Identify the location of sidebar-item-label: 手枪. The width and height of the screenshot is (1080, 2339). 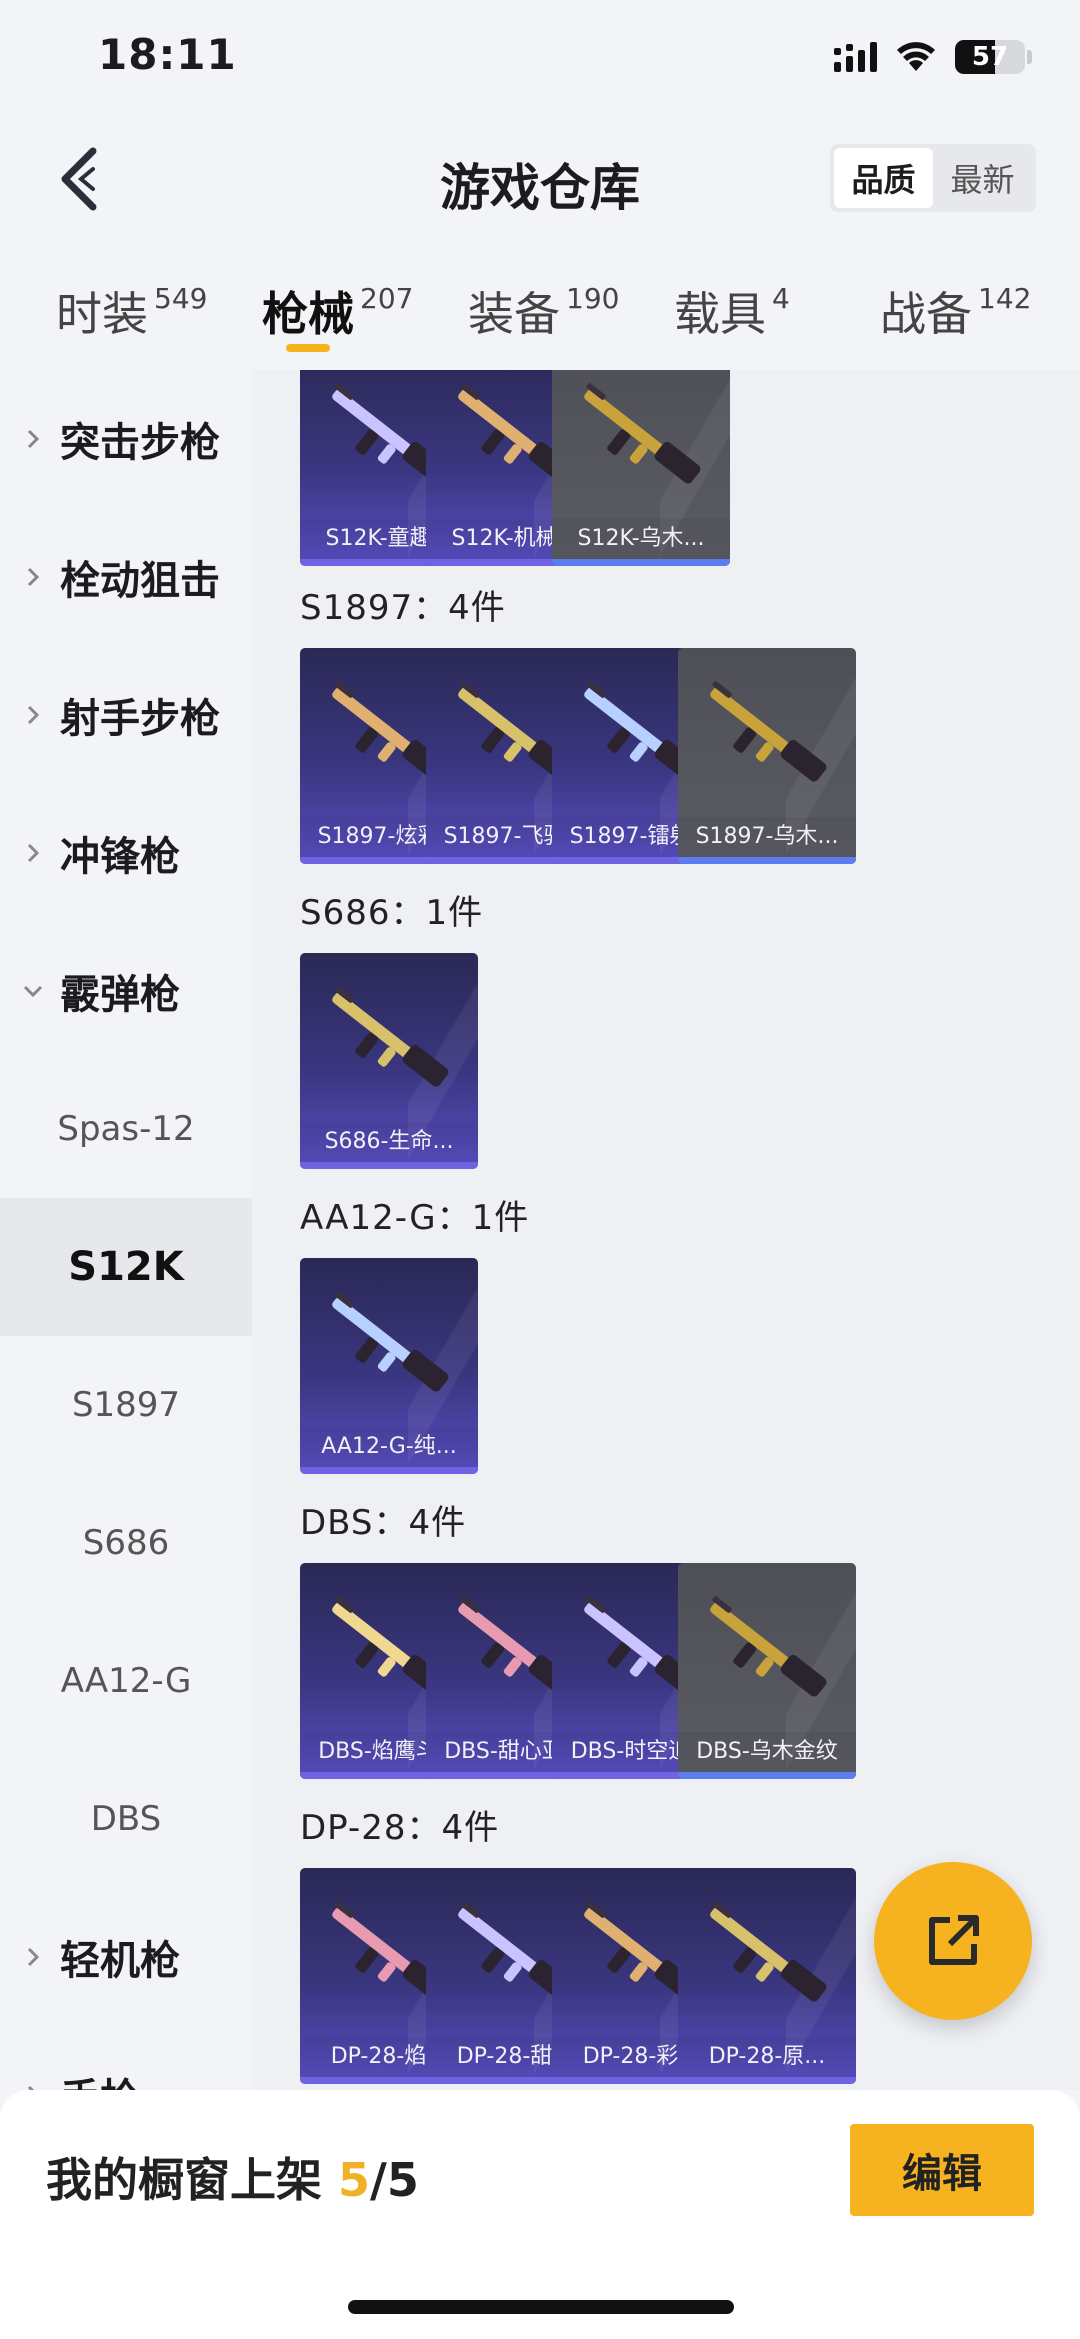
(100, 2078).